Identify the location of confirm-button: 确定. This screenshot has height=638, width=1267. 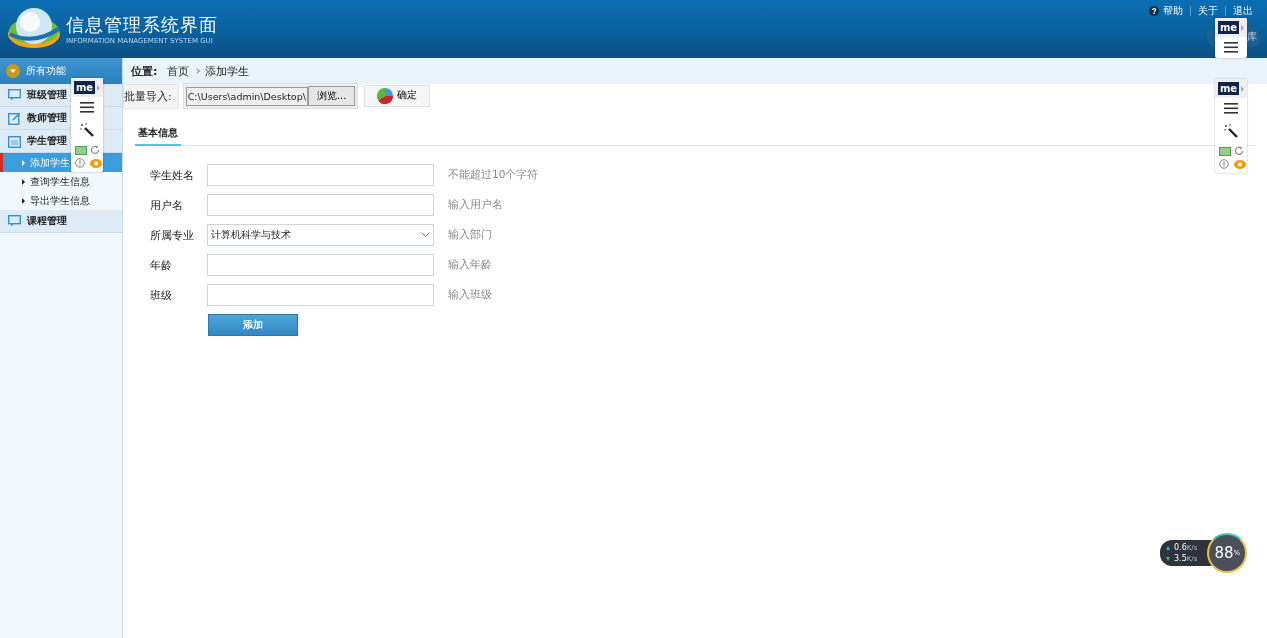
(397, 96).